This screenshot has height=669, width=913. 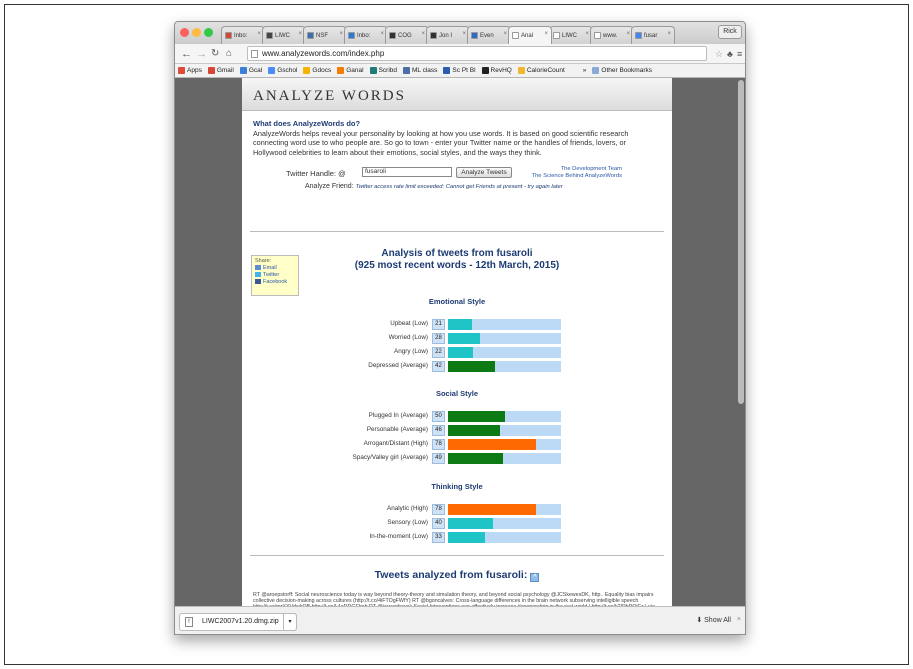 I want to click on score-row: Analytic (High) 78, so click(x=457, y=509).